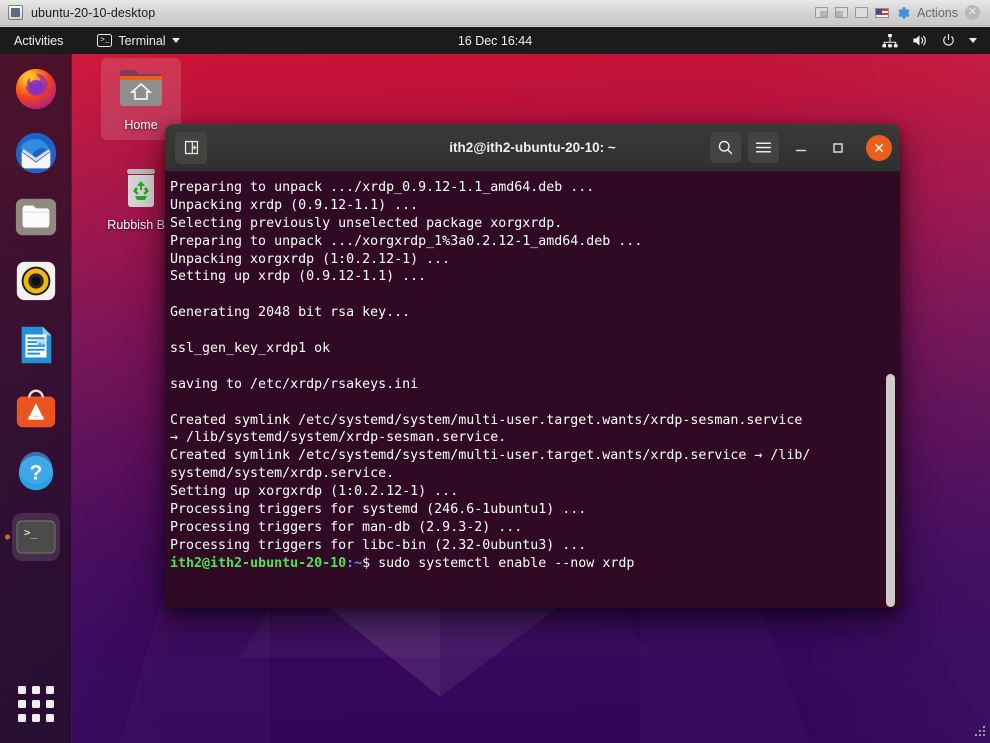  What do you see at coordinates (142, 40) in the screenshot?
I see `app-menu-label: Terminal` at bounding box center [142, 40].